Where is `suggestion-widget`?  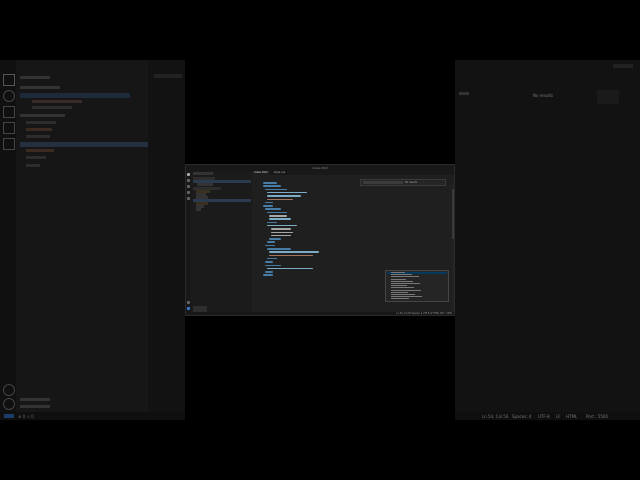
suggestion-widget is located at coordinates (417, 286).